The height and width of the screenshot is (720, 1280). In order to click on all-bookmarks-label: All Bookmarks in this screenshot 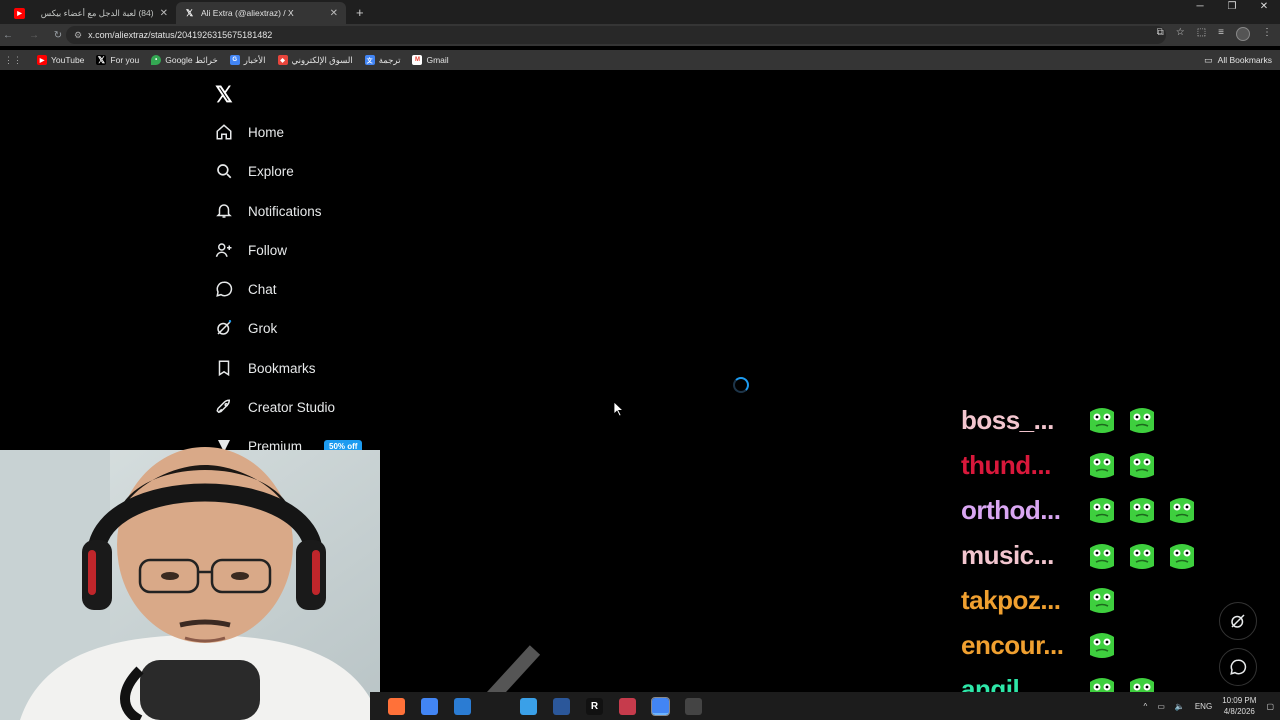, I will do `click(1244, 60)`.